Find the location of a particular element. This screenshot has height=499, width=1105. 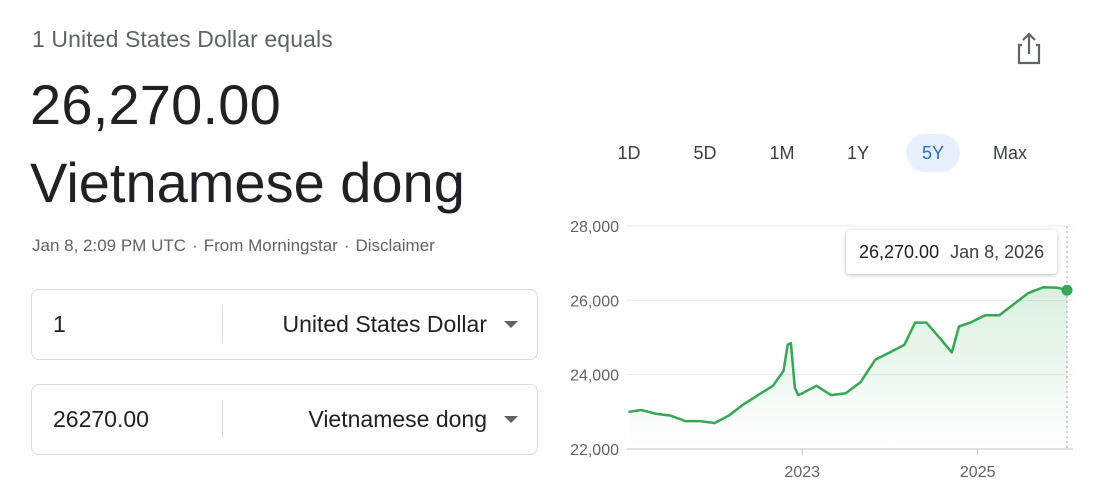

y-tick-label: 24,000 is located at coordinates (594, 376).